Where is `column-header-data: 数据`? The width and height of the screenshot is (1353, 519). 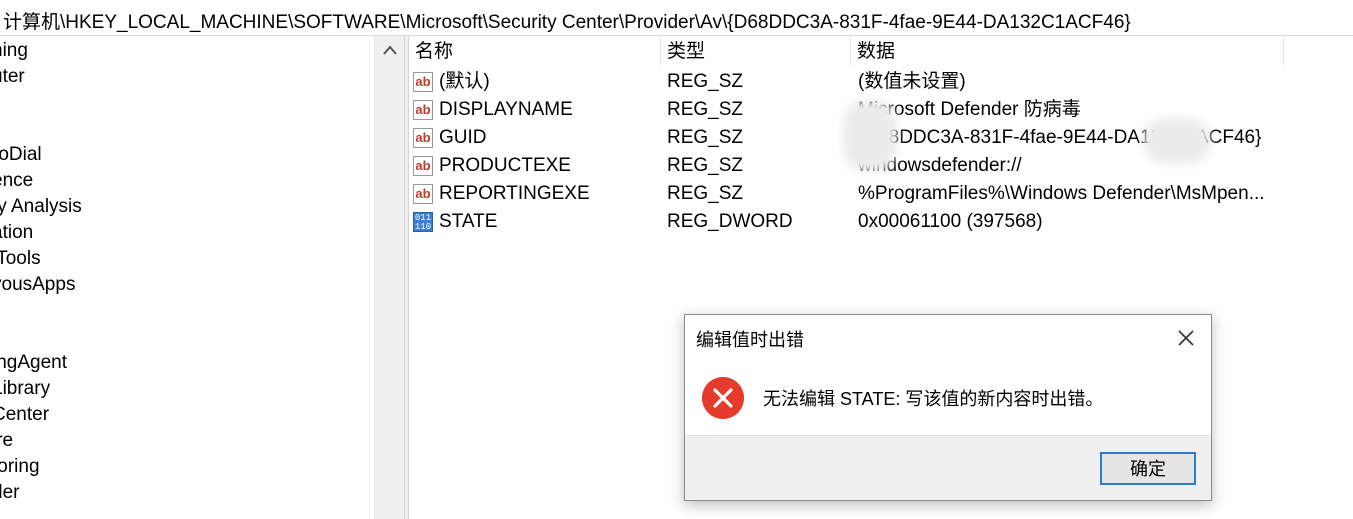
column-header-data: 数据 is located at coordinates (1067, 51).